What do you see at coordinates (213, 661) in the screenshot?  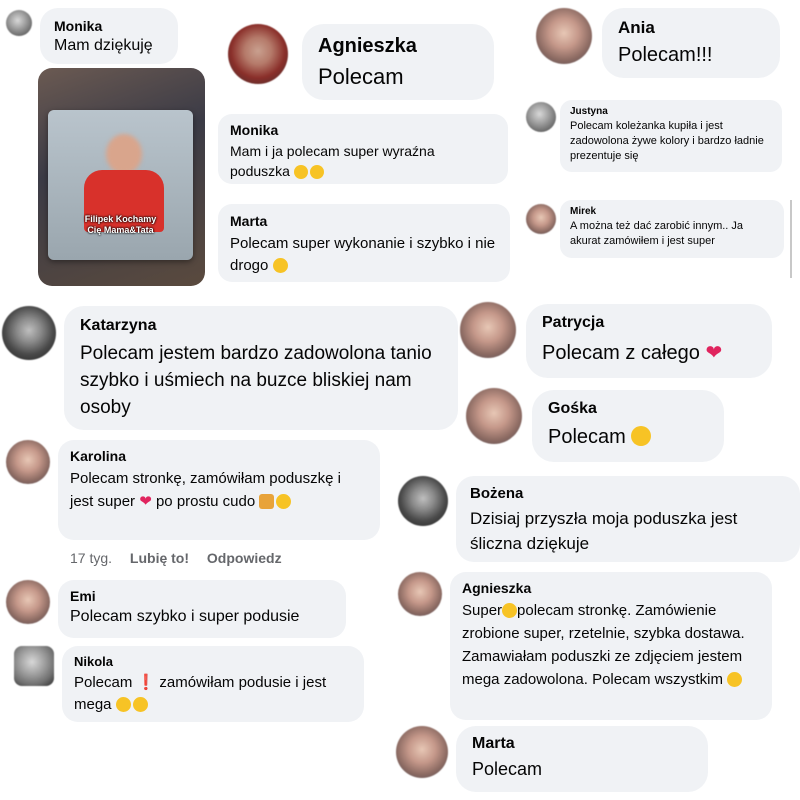 I see `comment-author: Nikola` at bounding box center [213, 661].